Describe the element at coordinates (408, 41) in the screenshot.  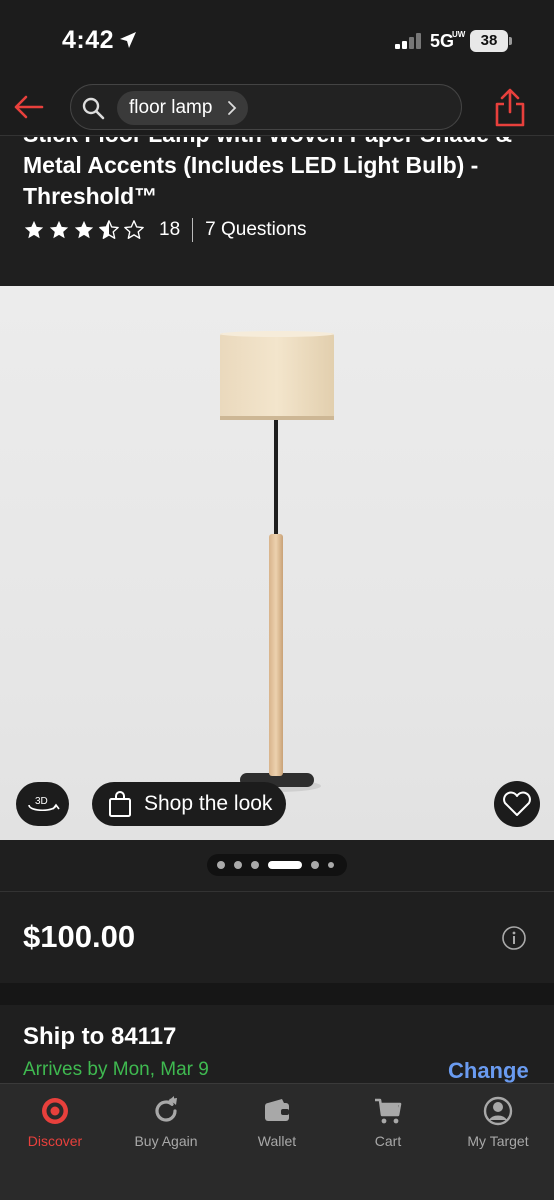
I see `signal-icon` at that location.